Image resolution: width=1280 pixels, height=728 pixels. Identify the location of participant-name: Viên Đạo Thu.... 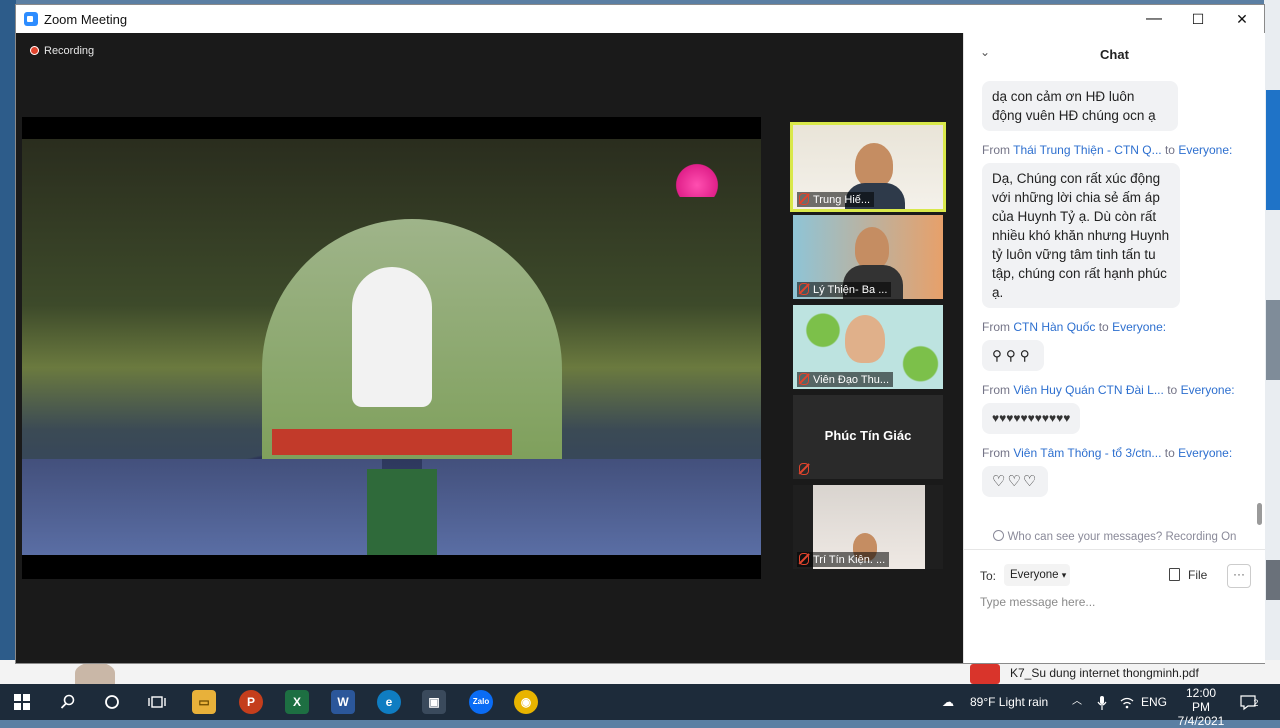
(851, 380).